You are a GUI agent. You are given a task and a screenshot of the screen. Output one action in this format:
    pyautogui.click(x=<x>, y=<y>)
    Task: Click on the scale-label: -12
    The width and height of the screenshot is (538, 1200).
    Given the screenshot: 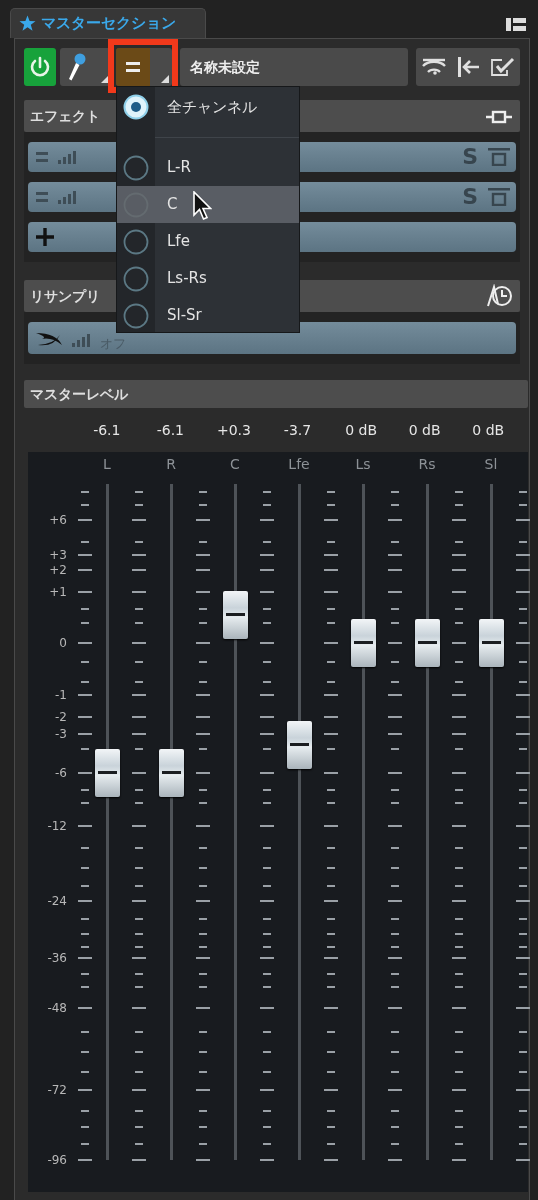 What is the action you would take?
    pyautogui.click(x=57, y=826)
    